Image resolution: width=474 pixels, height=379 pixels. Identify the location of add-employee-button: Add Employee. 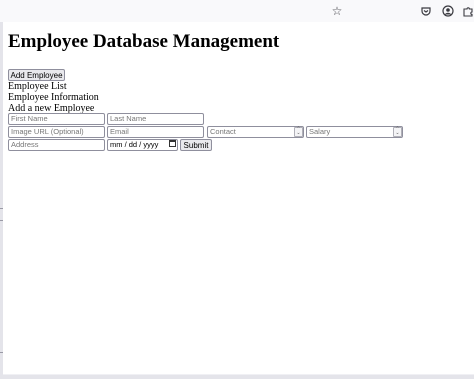
(36, 75).